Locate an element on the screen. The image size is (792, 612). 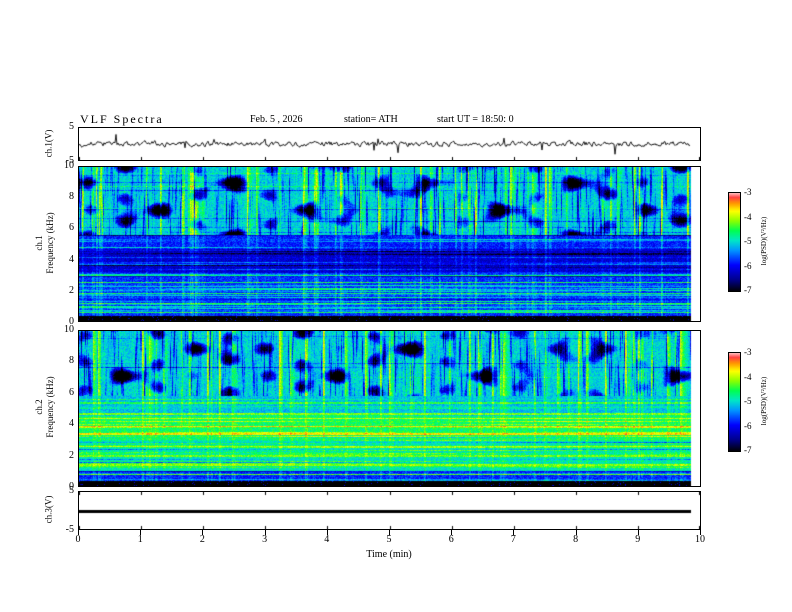
colorbar2-tick: -7 is located at coordinates (748, 450).